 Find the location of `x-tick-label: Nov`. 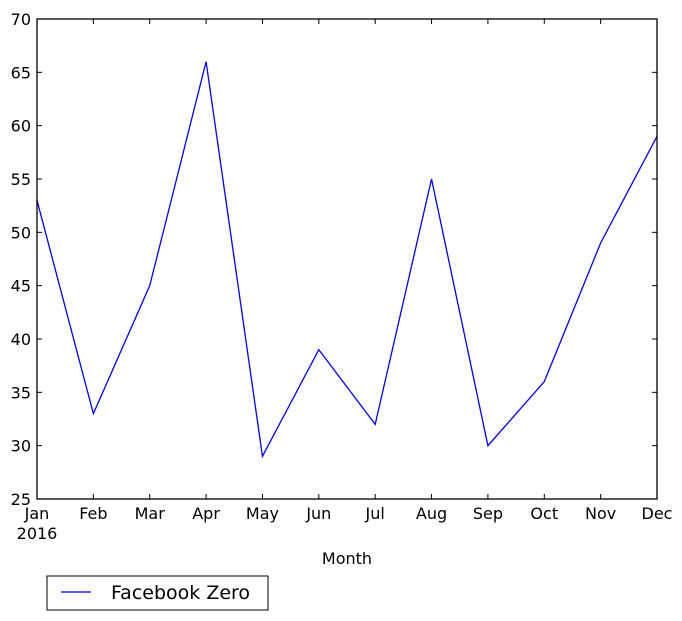

x-tick-label: Nov is located at coordinates (600, 513).